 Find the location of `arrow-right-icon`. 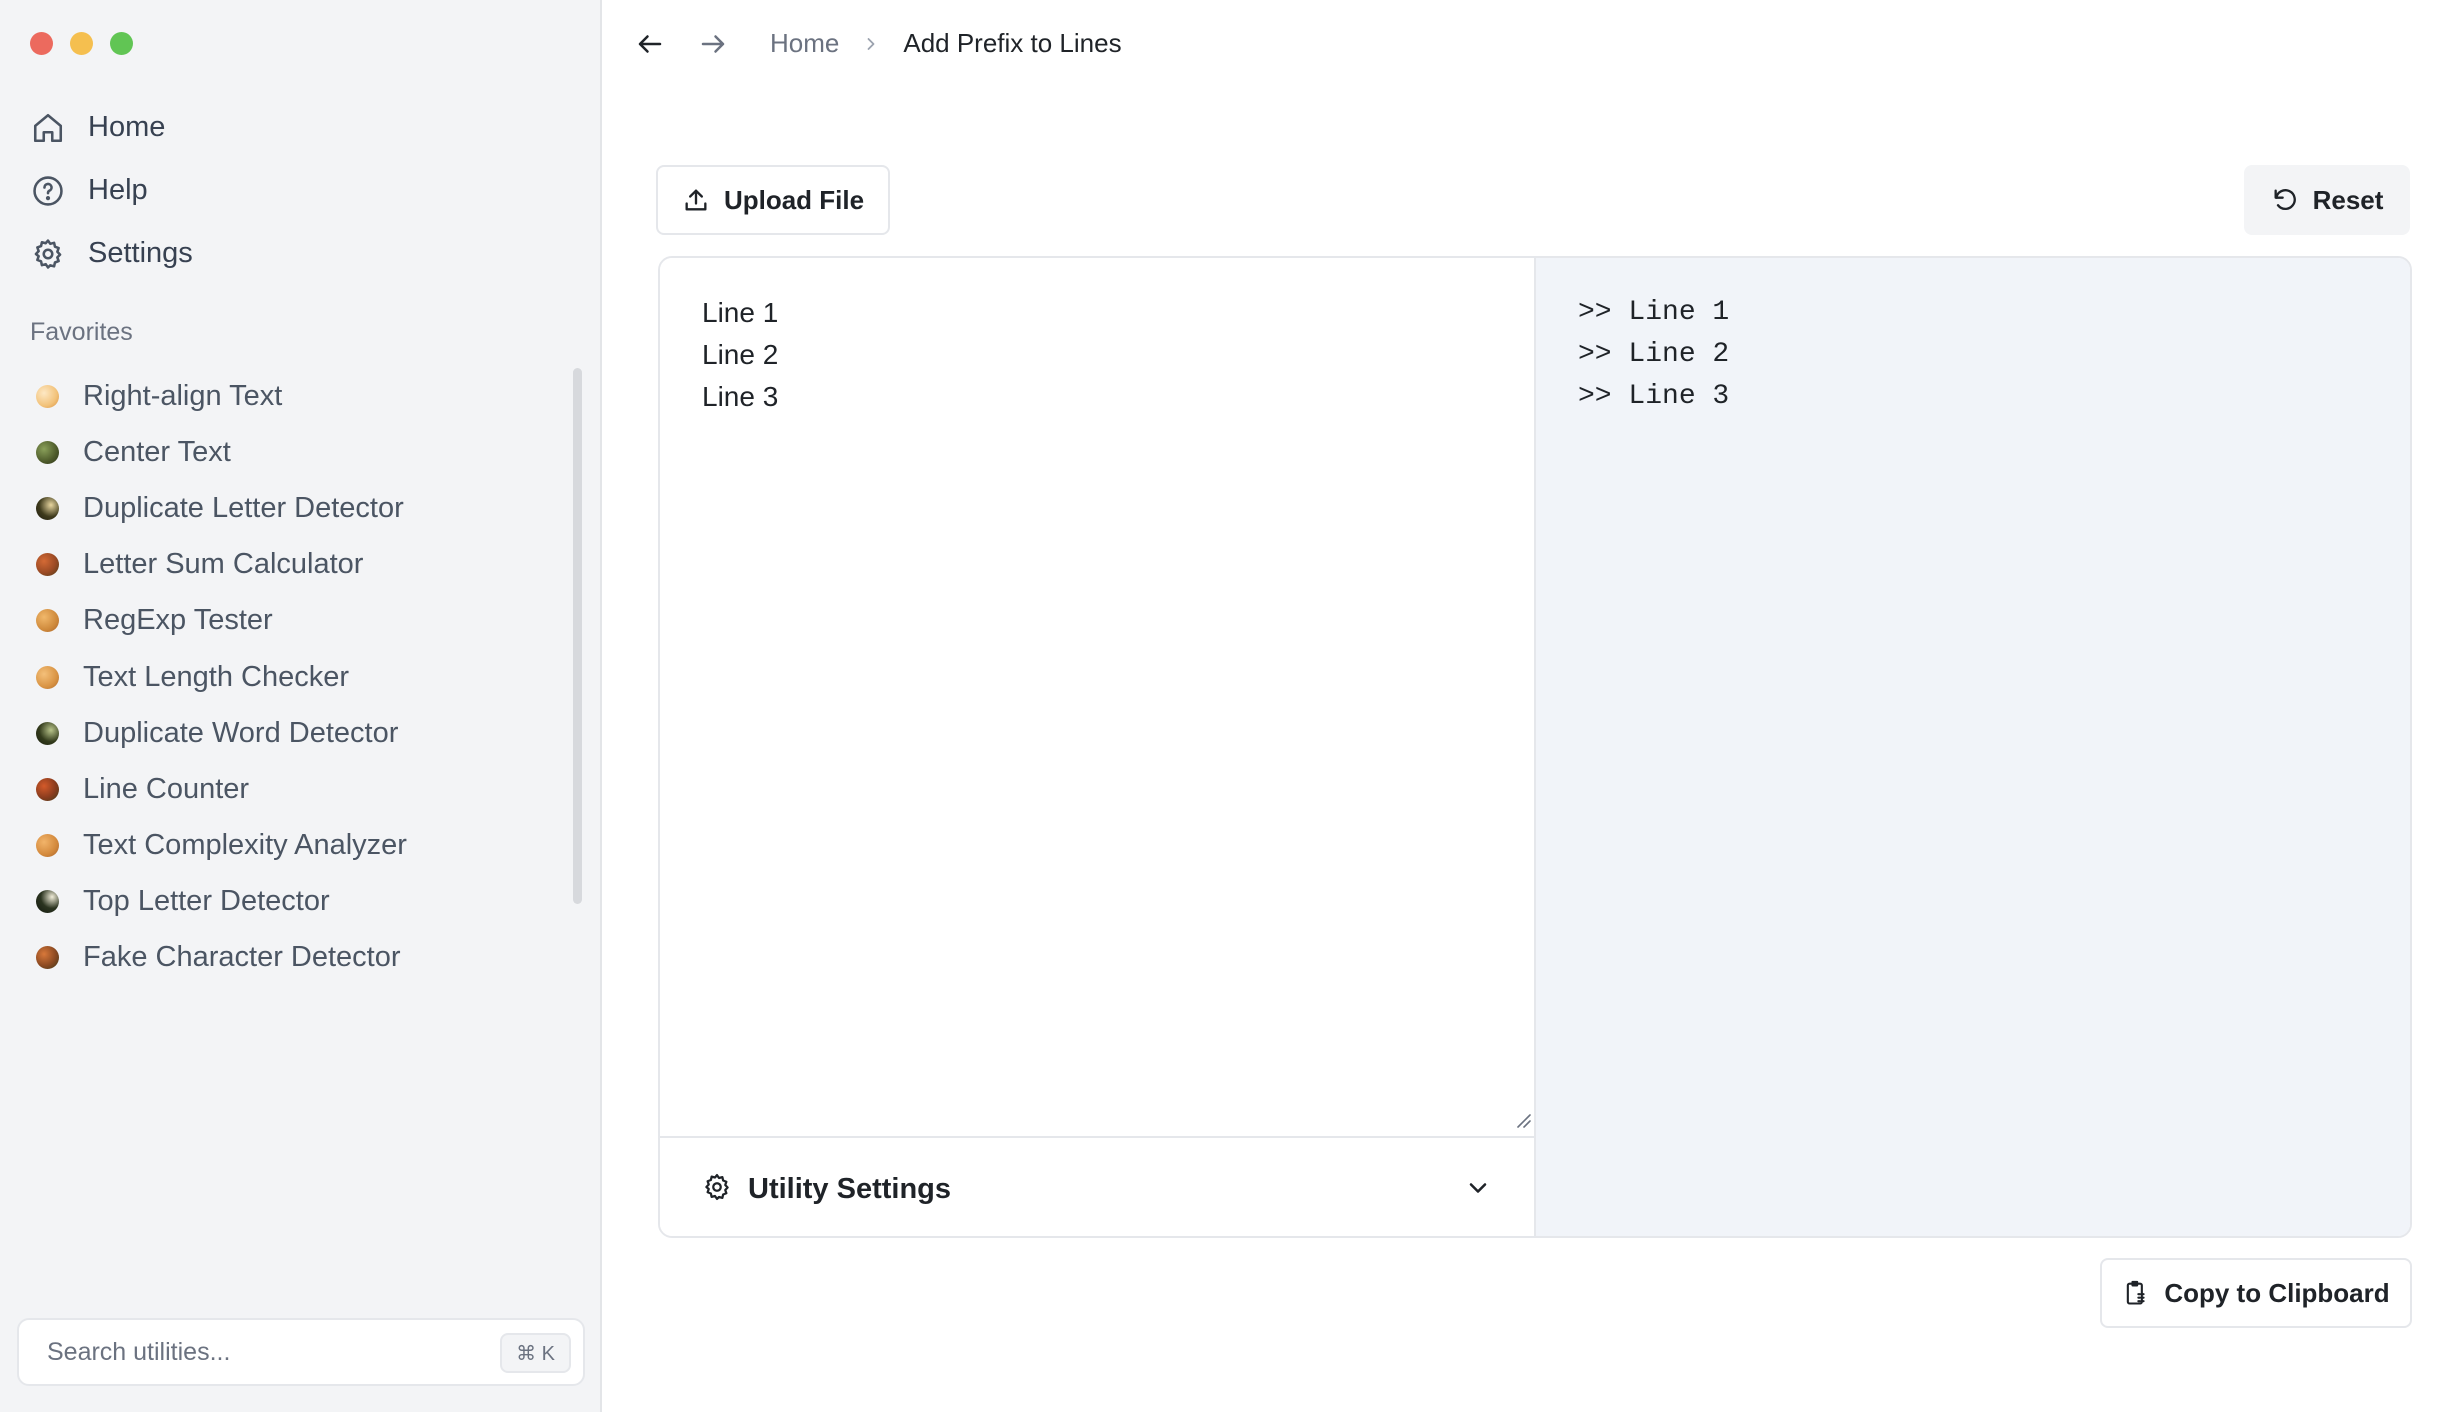

arrow-right-icon is located at coordinates (713, 44).